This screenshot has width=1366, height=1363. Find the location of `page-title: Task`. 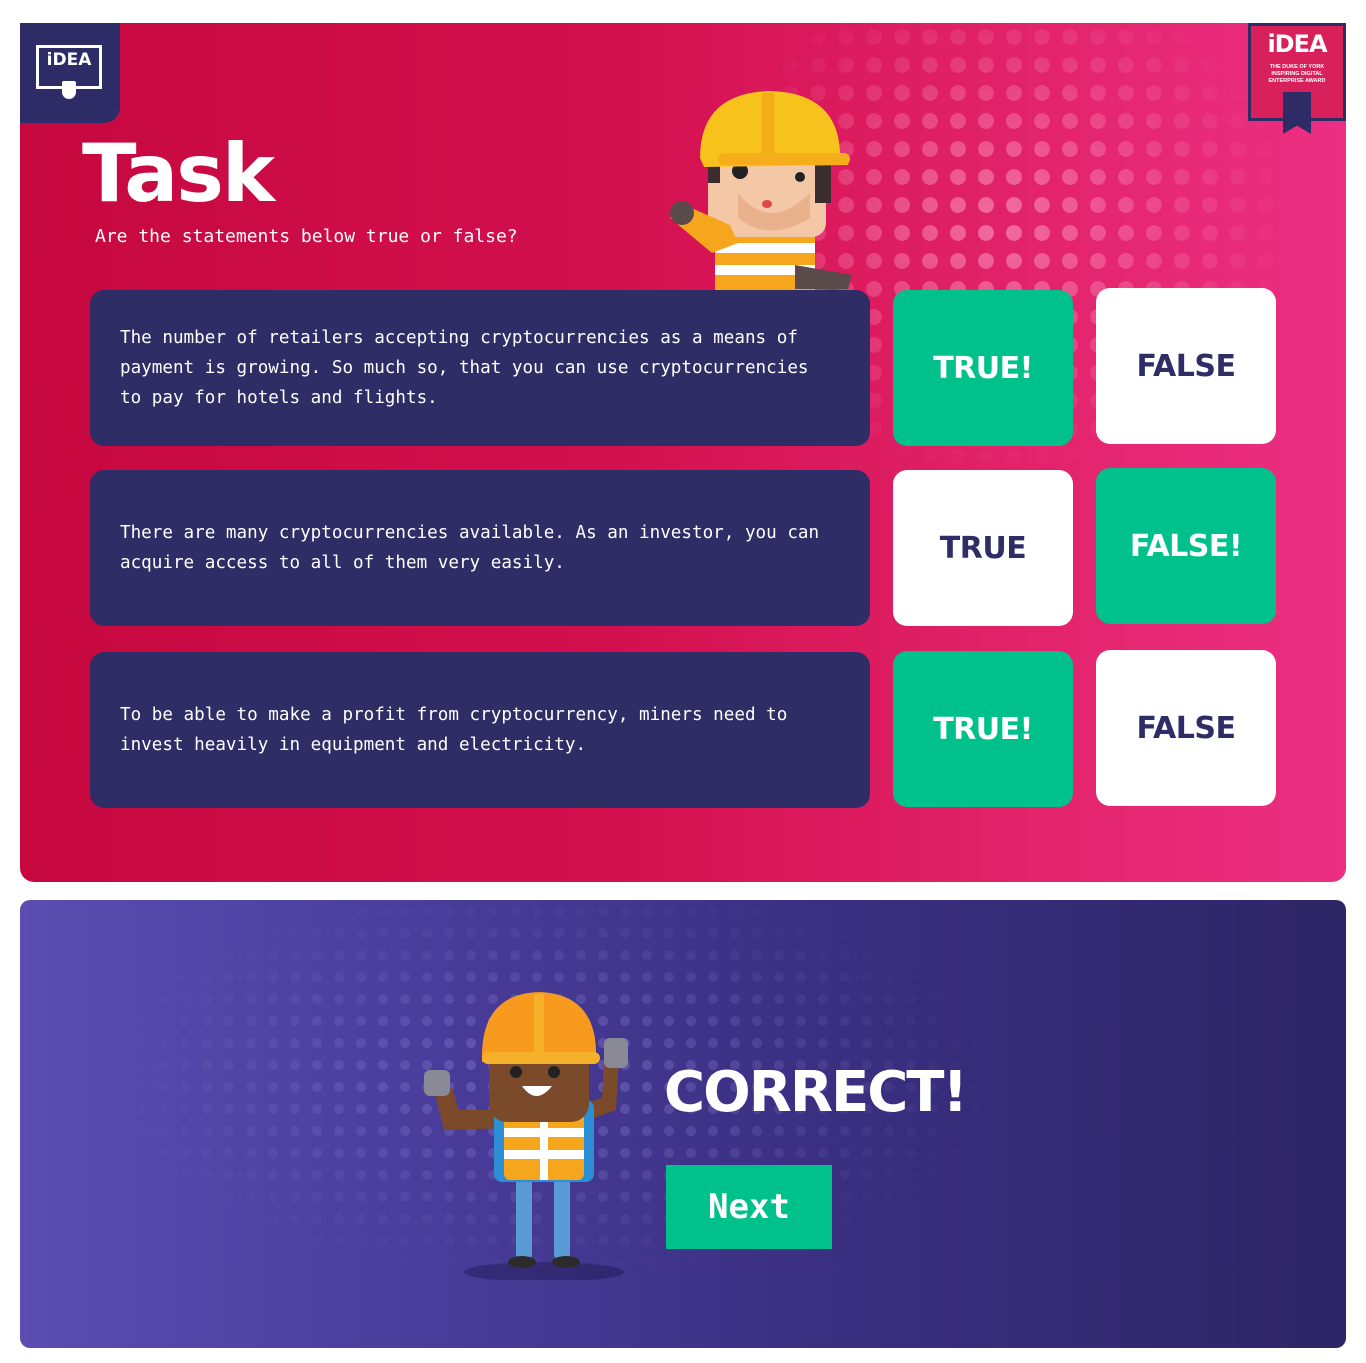

page-title: Task is located at coordinates (178, 173).